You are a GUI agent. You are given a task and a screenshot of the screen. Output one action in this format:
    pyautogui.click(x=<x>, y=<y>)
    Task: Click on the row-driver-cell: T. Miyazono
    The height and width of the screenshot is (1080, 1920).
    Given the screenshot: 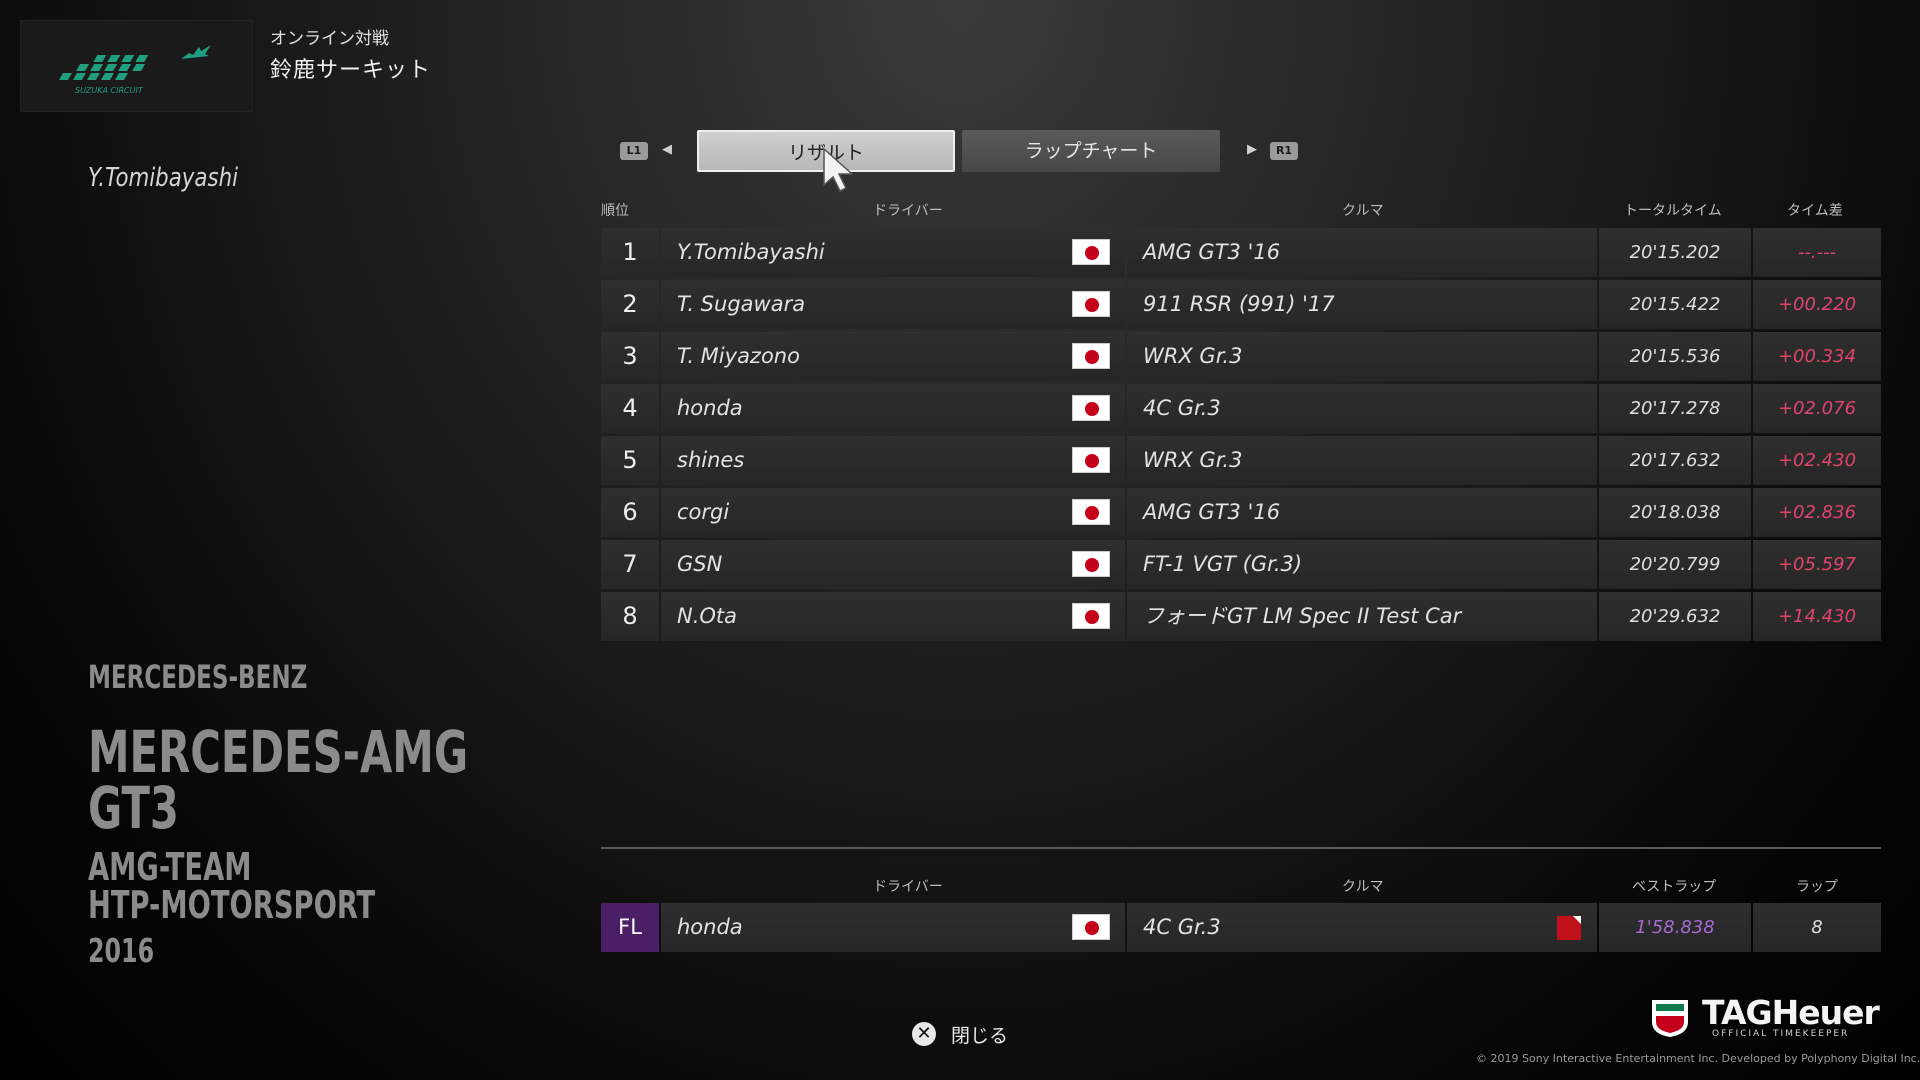 What is the action you would take?
    pyautogui.click(x=893, y=356)
    